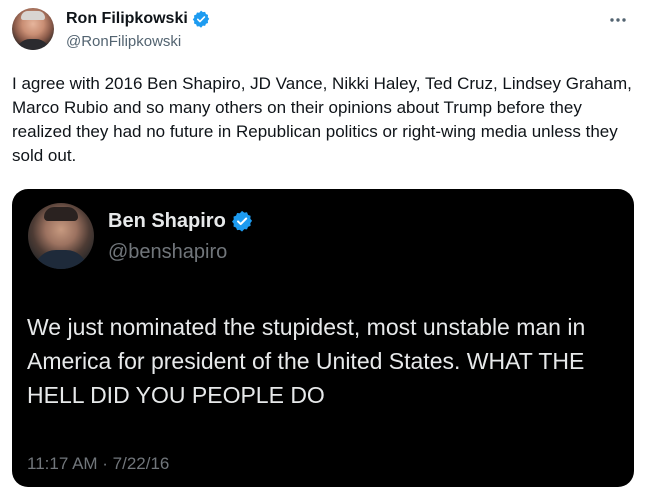 This screenshot has width=646, height=498. I want to click on quoted-name-row: Ben Shapiro, so click(180, 221).